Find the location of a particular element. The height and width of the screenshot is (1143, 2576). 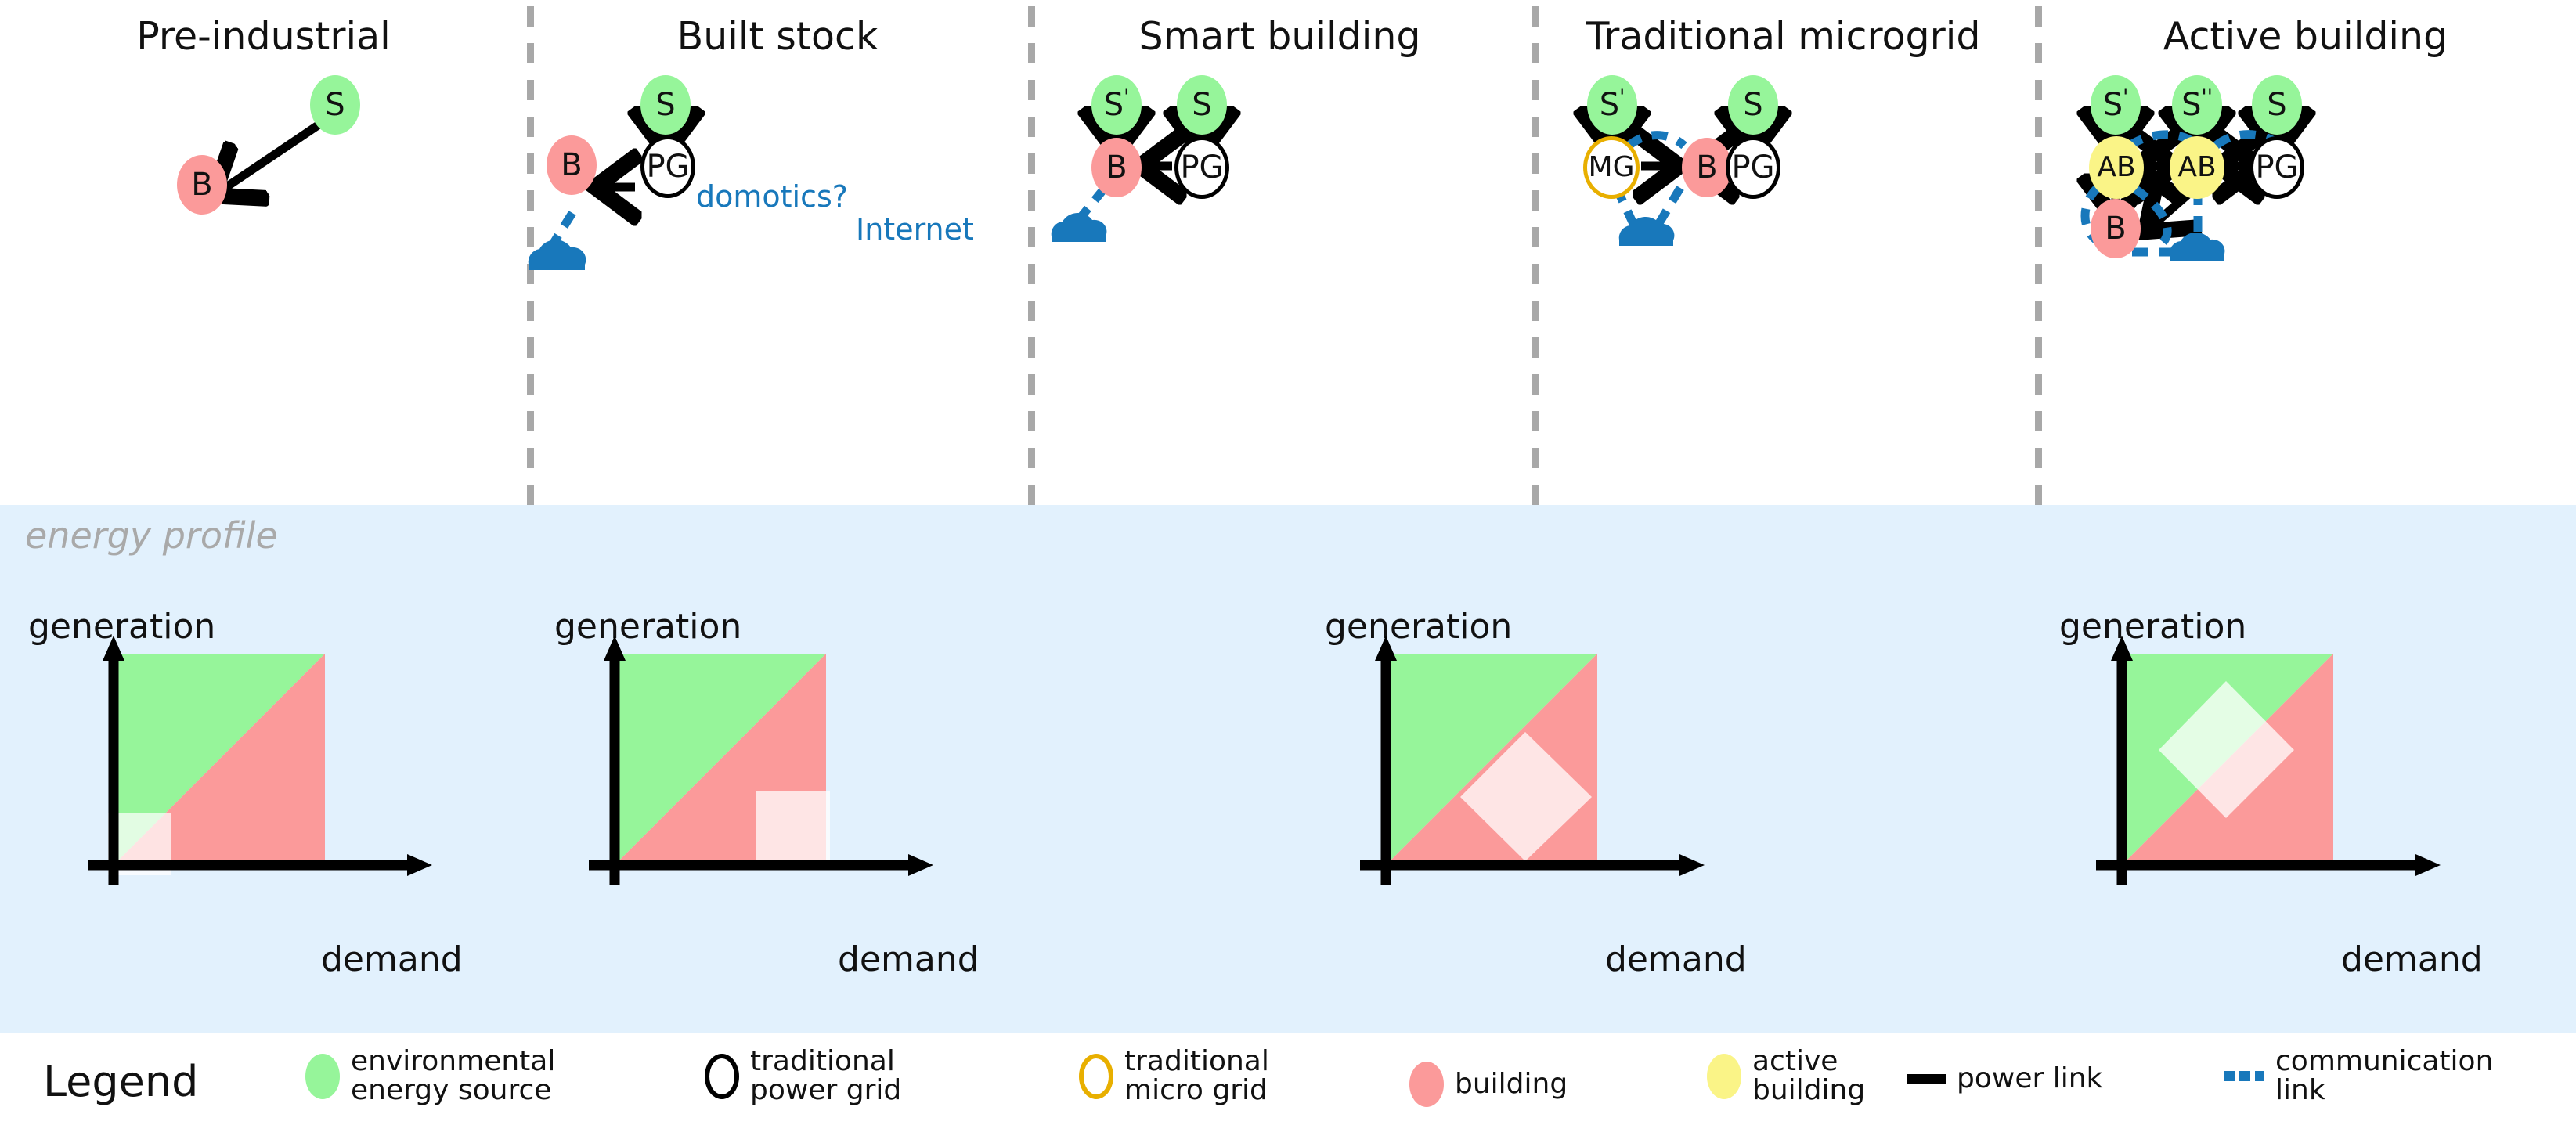

node-source-s-prime-c4: S' is located at coordinates (1612, 105).